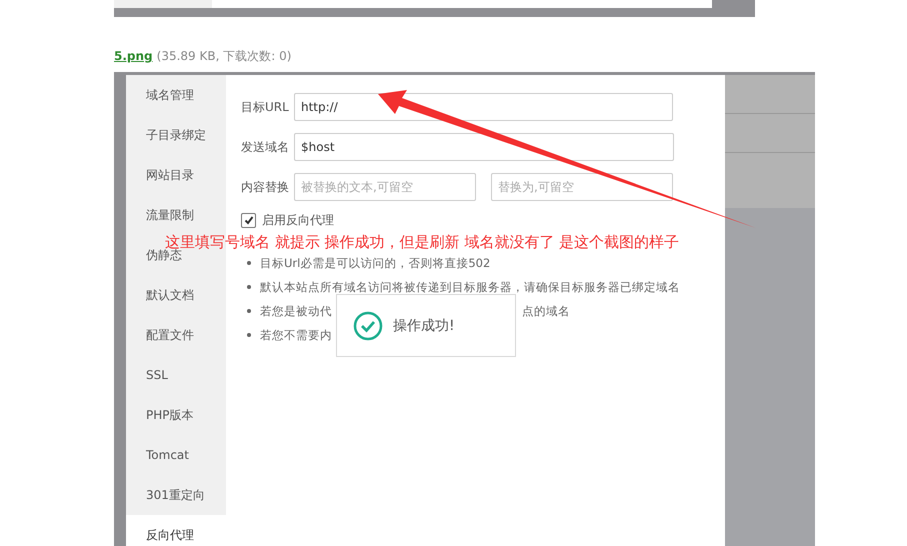 This screenshot has height=546, width=907. I want to click on note-text: 点的域名, so click(546, 311).